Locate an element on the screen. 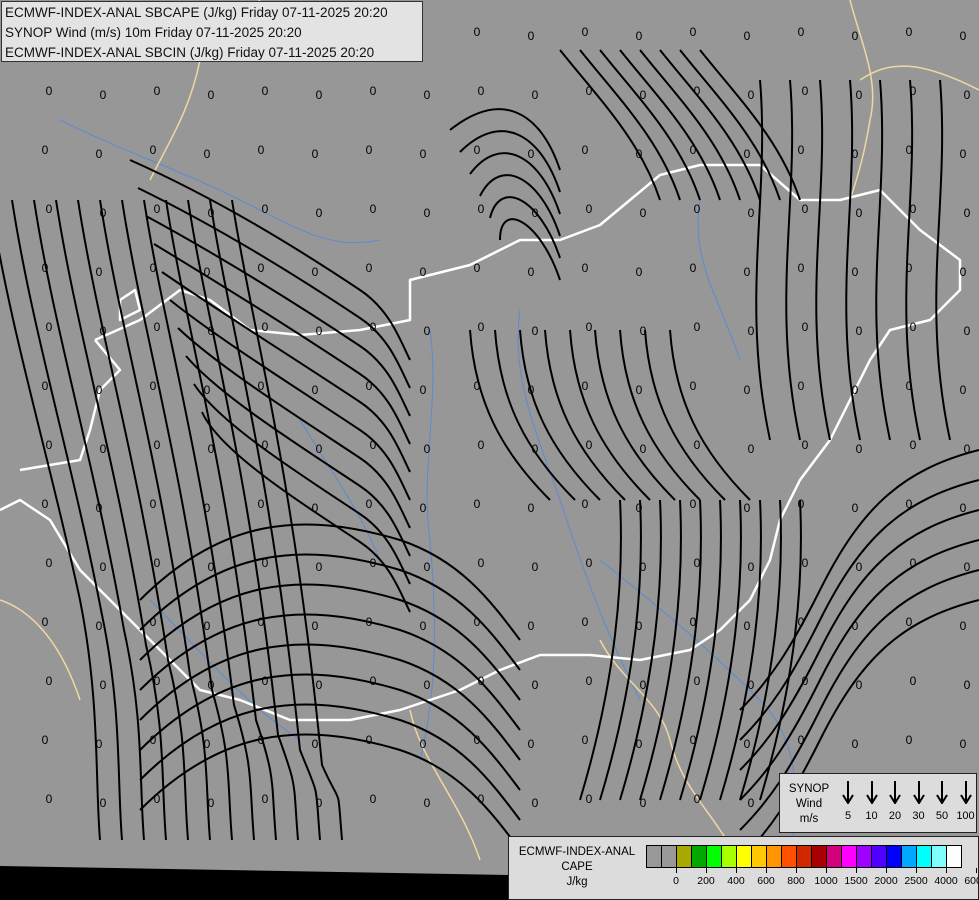  wind-legend-arrow: 5 is located at coordinates (848, 801).